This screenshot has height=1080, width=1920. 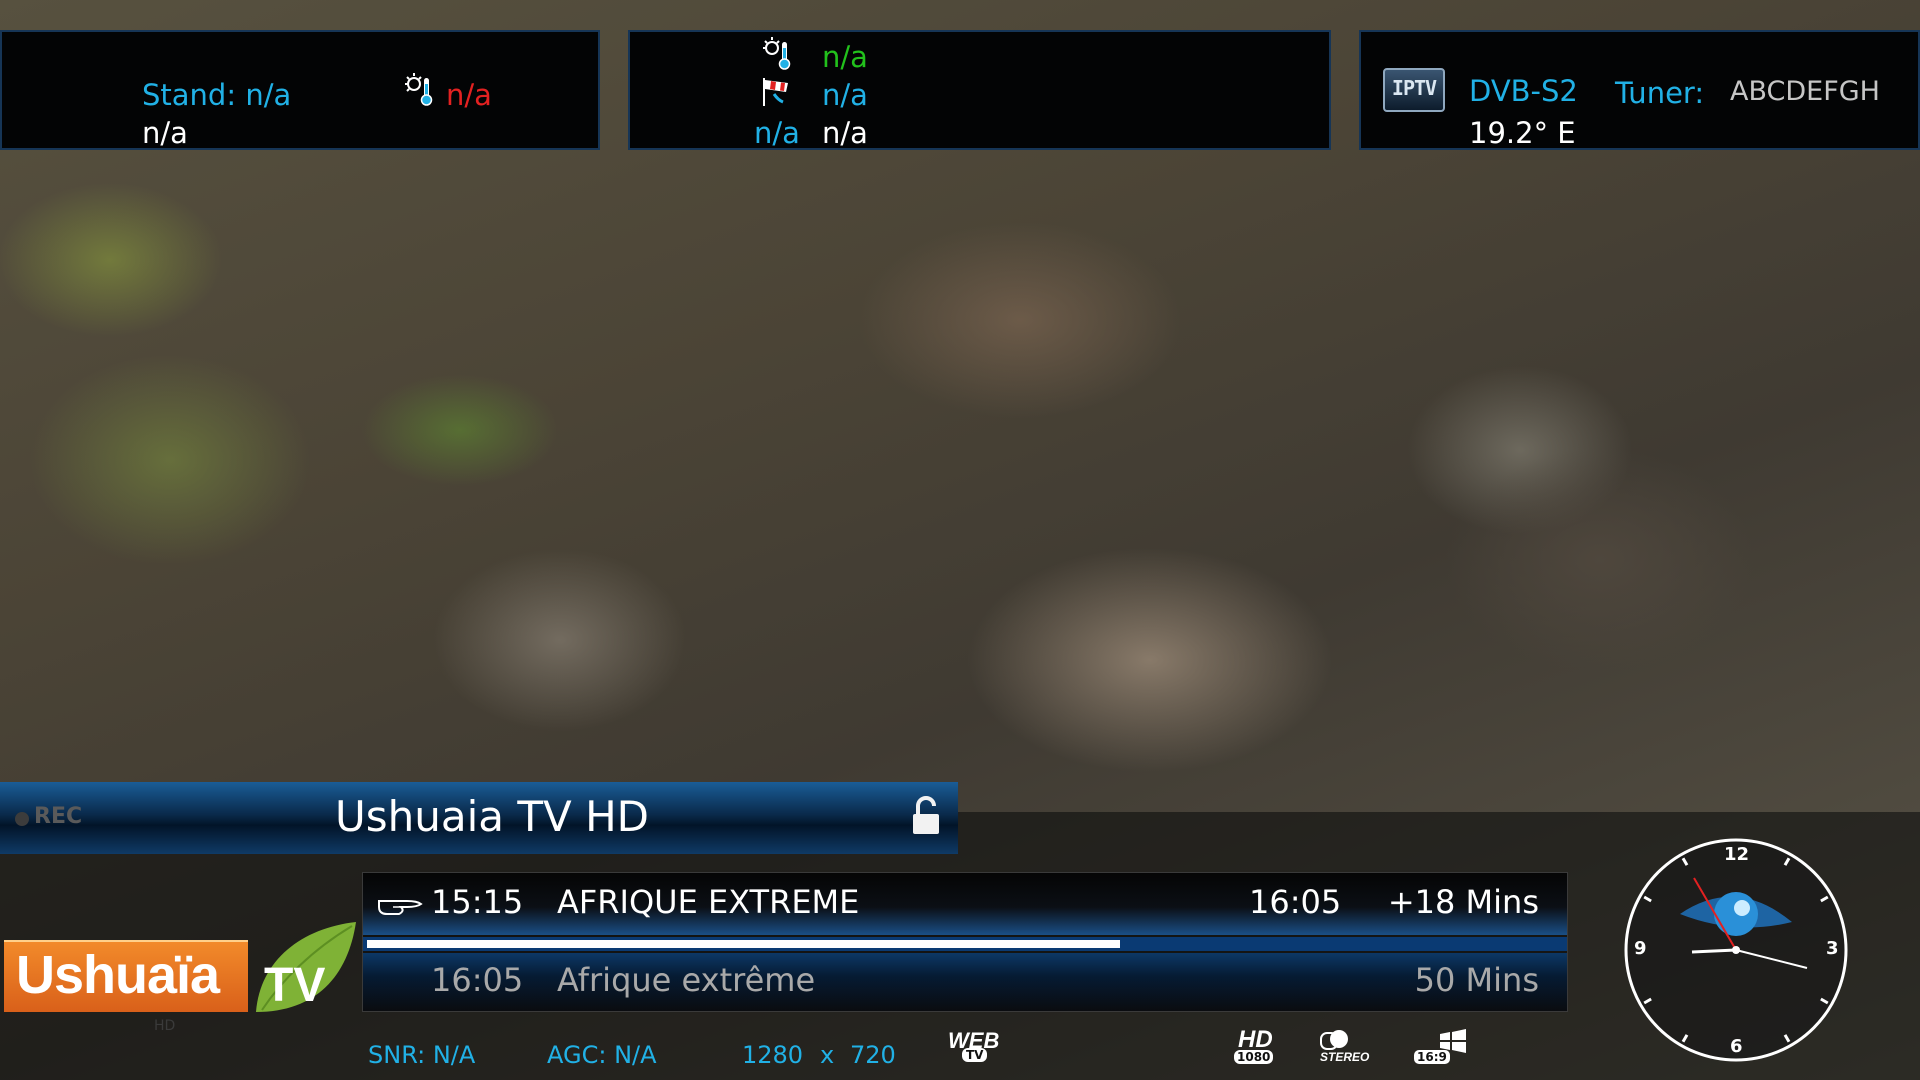 I want to click on resolution-width: 1280, so click(x=773, y=1055).